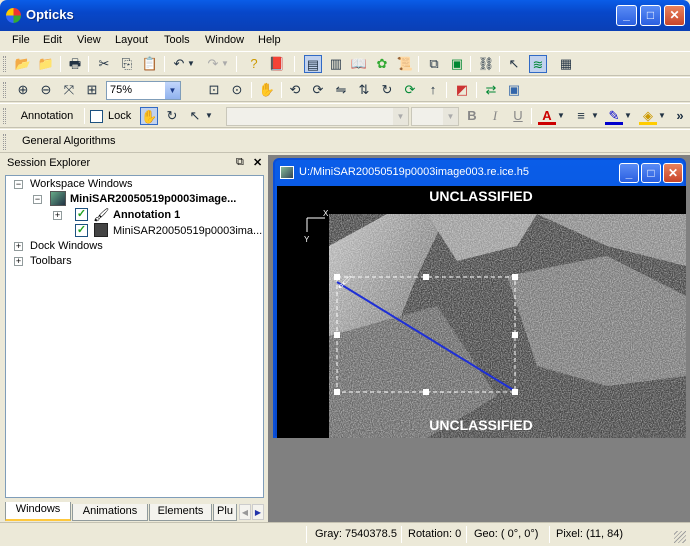 This screenshot has width=690, height=546. Describe the element at coordinates (267, 90) in the screenshot. I see `pan-icon: ✋` at that location.